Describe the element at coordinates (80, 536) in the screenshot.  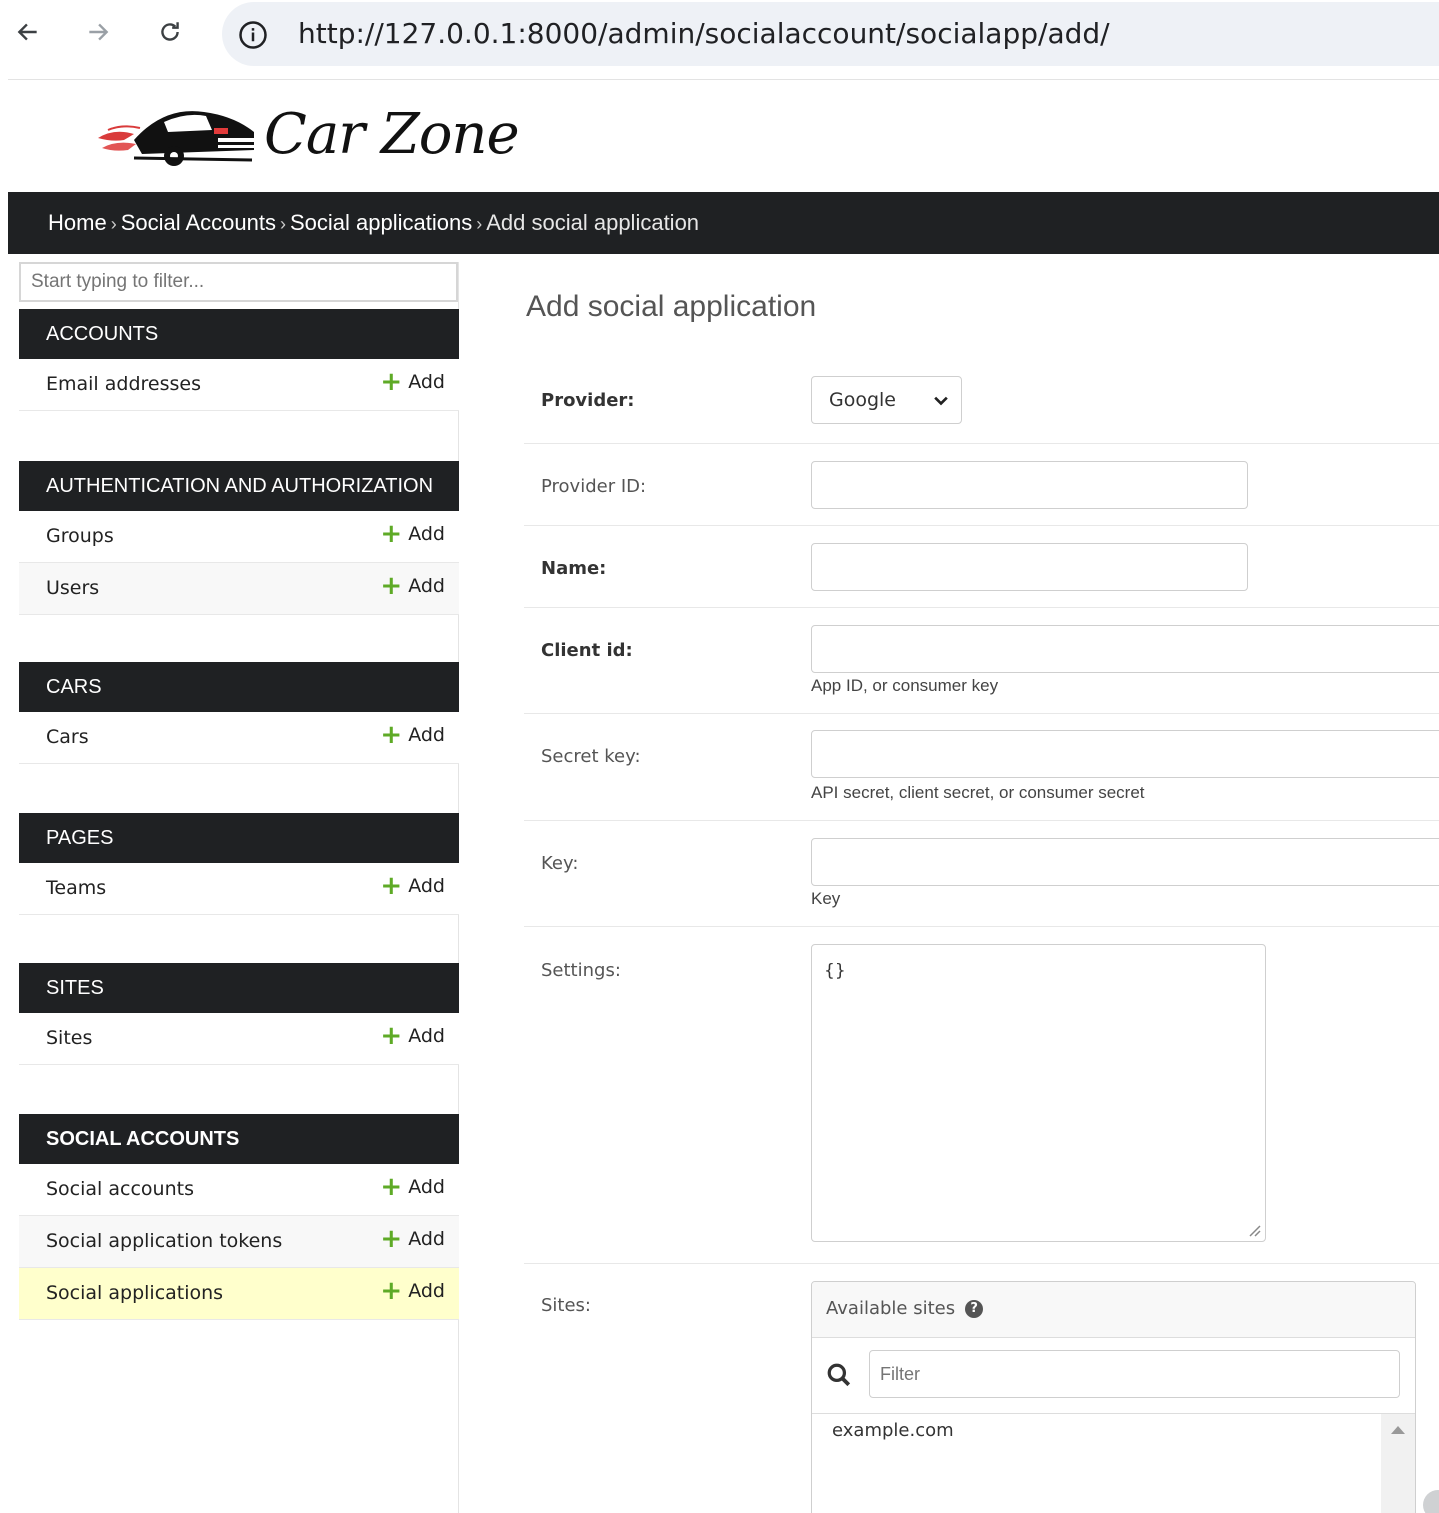
I see `sidebar-item-label: Groups` at that location.